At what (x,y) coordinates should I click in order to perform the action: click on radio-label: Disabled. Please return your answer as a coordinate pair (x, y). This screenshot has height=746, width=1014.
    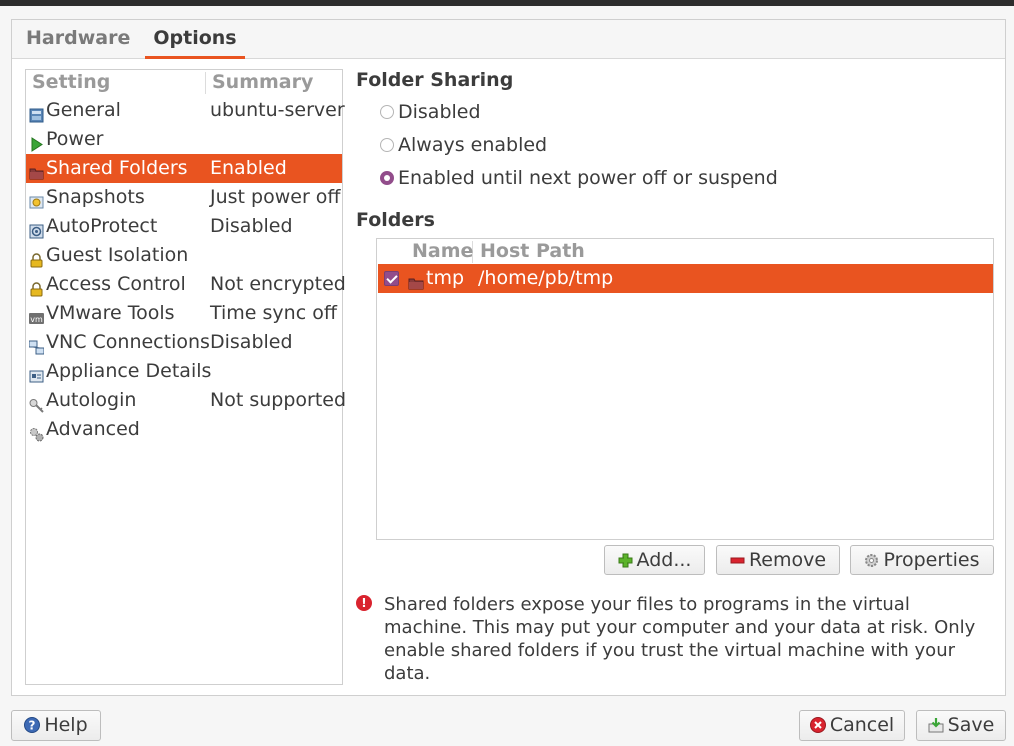
    Looking at the image, I should click on (439, 112).